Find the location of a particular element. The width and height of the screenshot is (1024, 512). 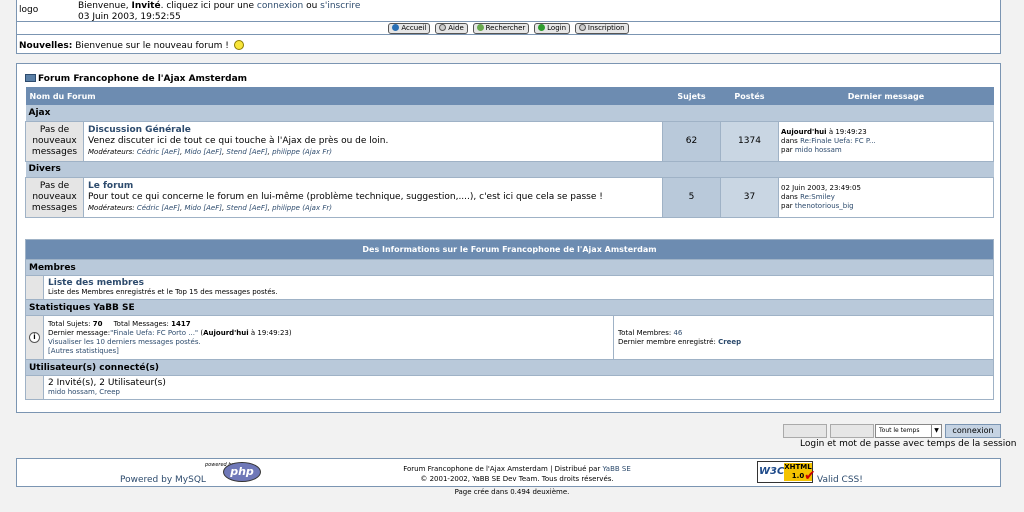

nav-register-button: Inscription is located at coordinates (601, 28).